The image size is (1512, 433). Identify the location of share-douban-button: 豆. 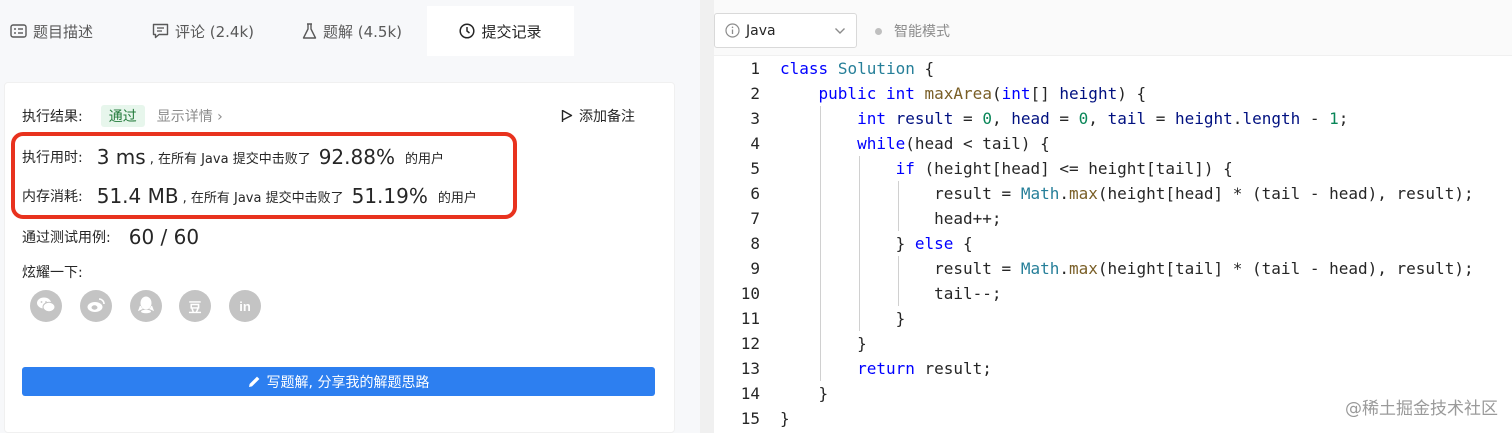
(195, 306).